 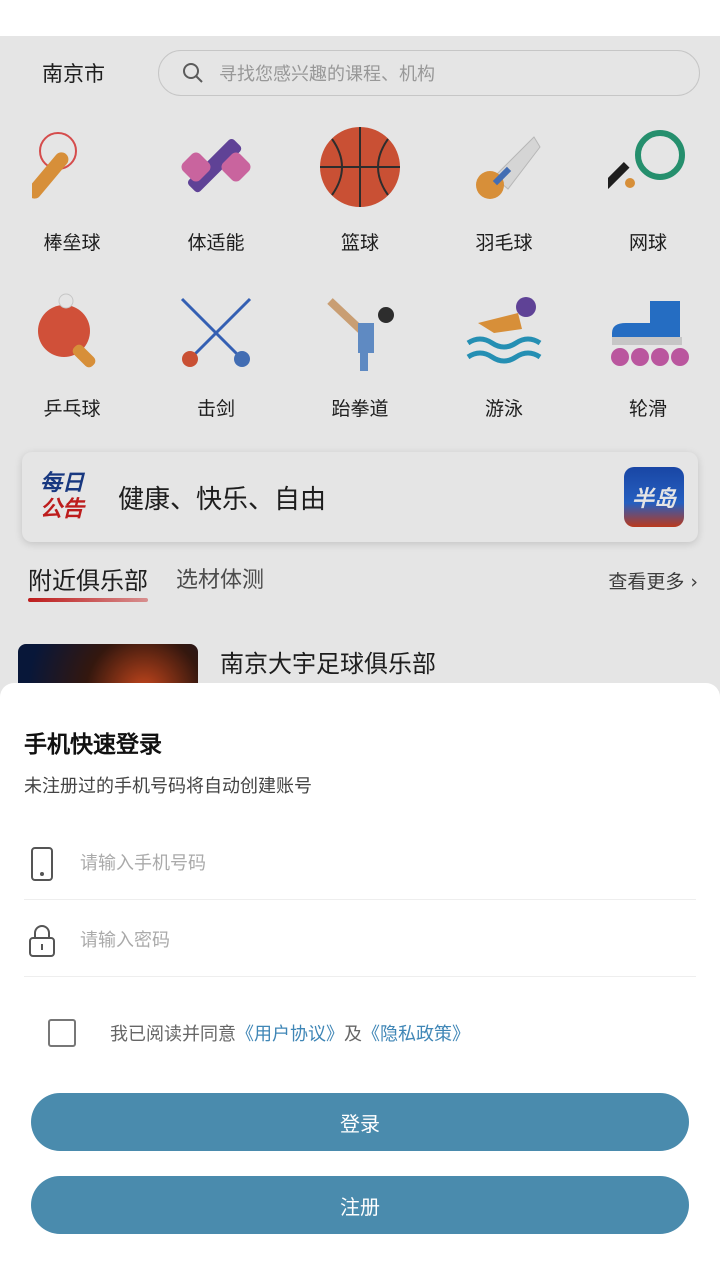 I want to click on agree-text: 我已阅读并同意, so click(x=173, y=1034).